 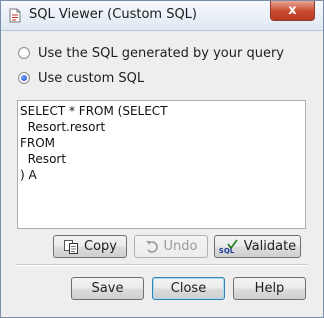 I want to click on validate-sql-icon: SQL, so click(x=229, y=247).